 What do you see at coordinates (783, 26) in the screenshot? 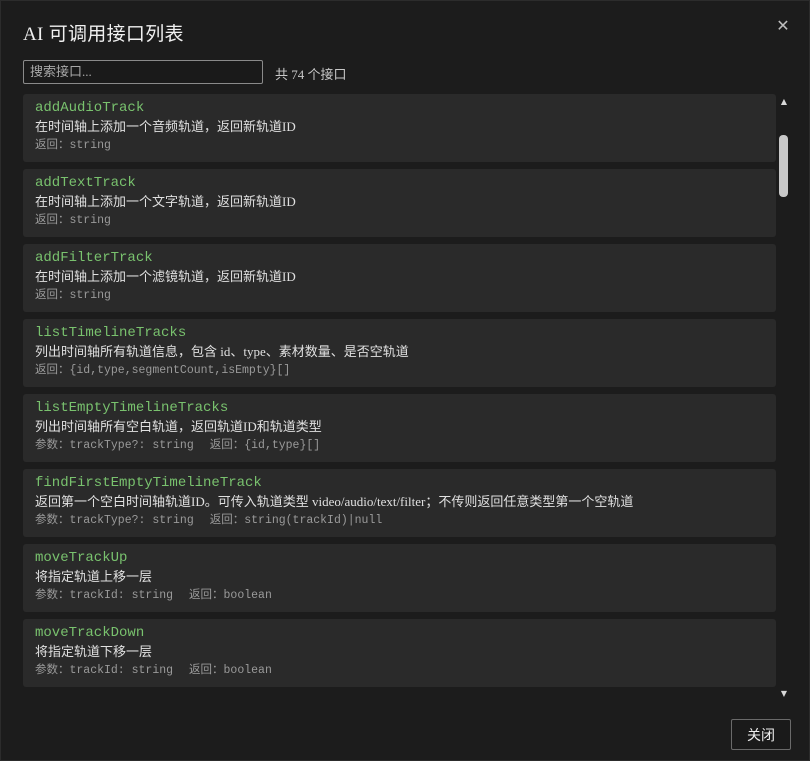
I see `close-icon: ✕` at bounding box center [783, 26].